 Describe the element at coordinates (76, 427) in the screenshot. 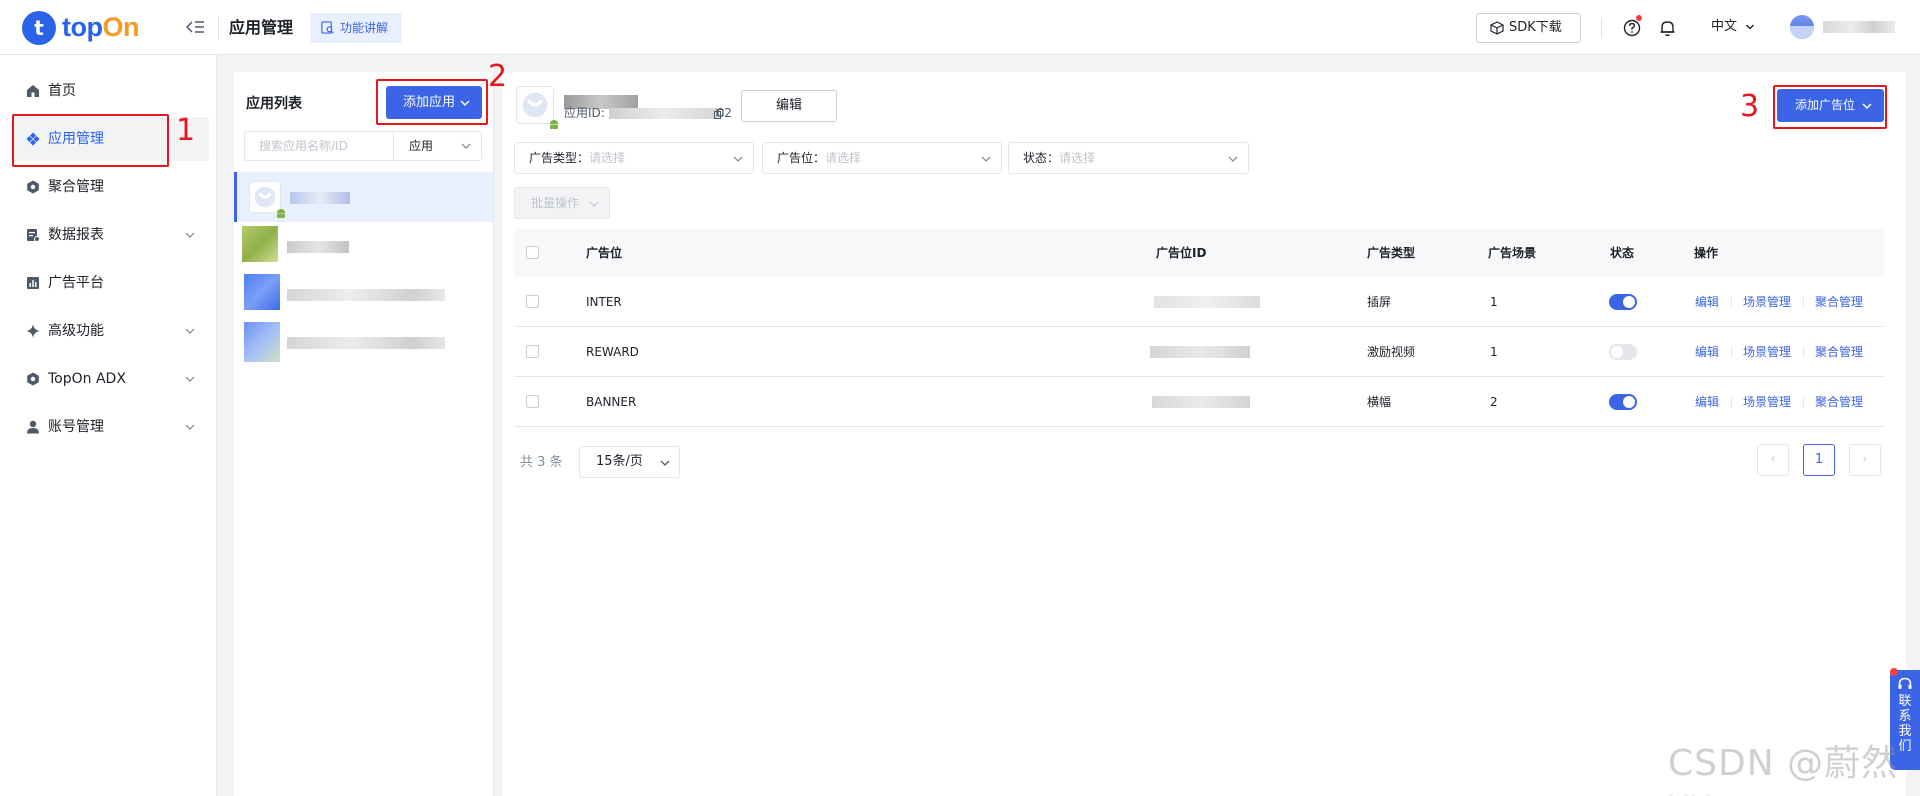

I see `sidebar-item-label: 账号管理` at that location.